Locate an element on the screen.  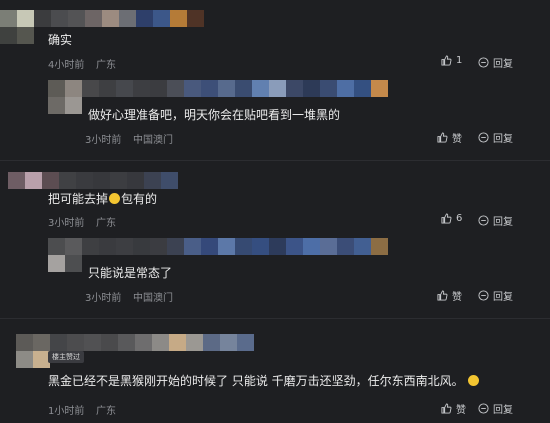
like-button: 6 is located at coordinates (451, 218).